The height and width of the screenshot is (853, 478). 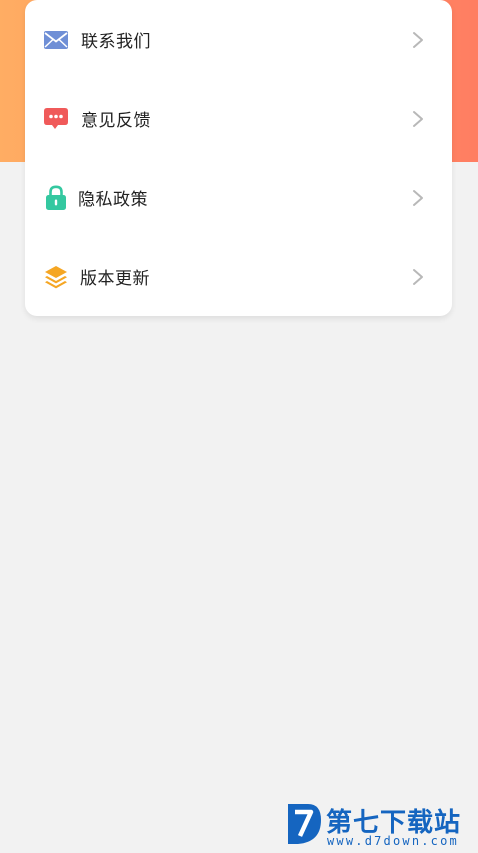 I want to click on lock-icon, so click(x=56, y=197).